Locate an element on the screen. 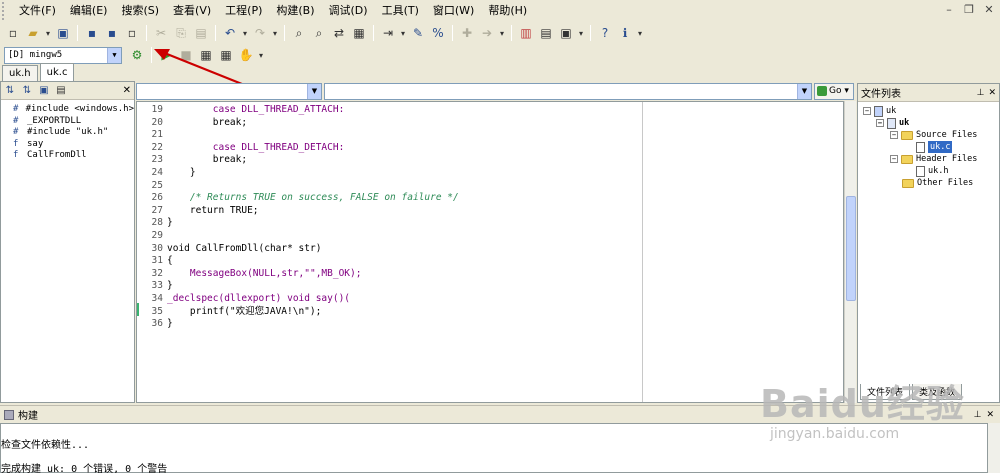 This screenshot has height=473, width=1000. menu-view: 查看(V) is located at coordinates (192, 11).